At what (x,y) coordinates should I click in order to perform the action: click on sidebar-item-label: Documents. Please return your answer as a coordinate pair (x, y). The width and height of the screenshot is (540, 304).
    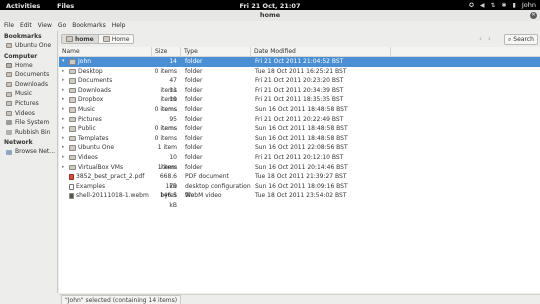
    Looking at the image, I should click on (32, 75).